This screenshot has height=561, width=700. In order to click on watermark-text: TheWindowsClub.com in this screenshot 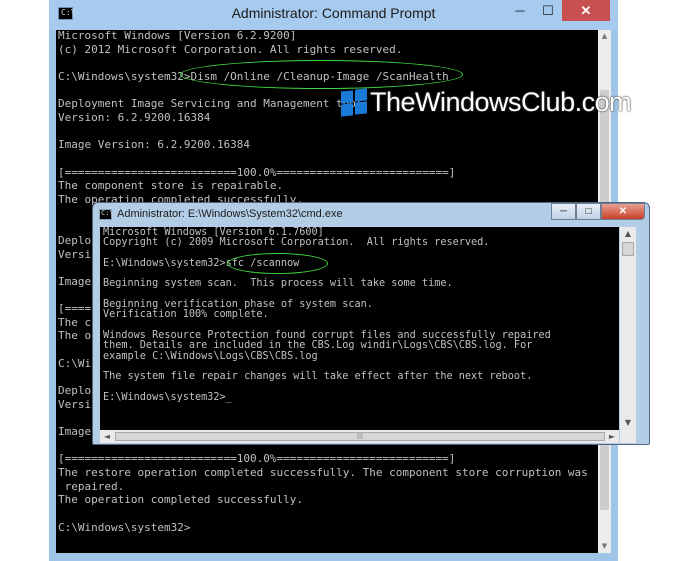, I will do `click(501, 101)`.